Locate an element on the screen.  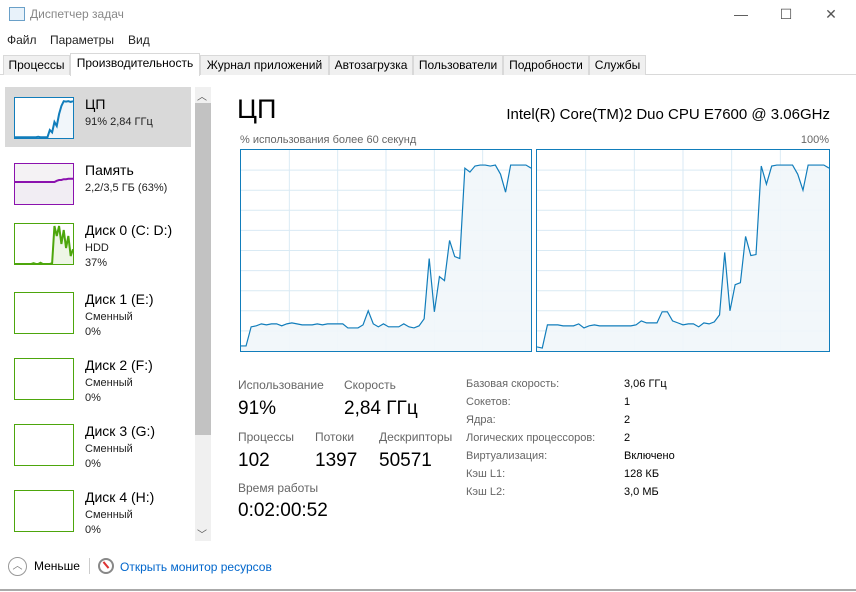
handles-value: 50571 is located at coordinates (405, 460).